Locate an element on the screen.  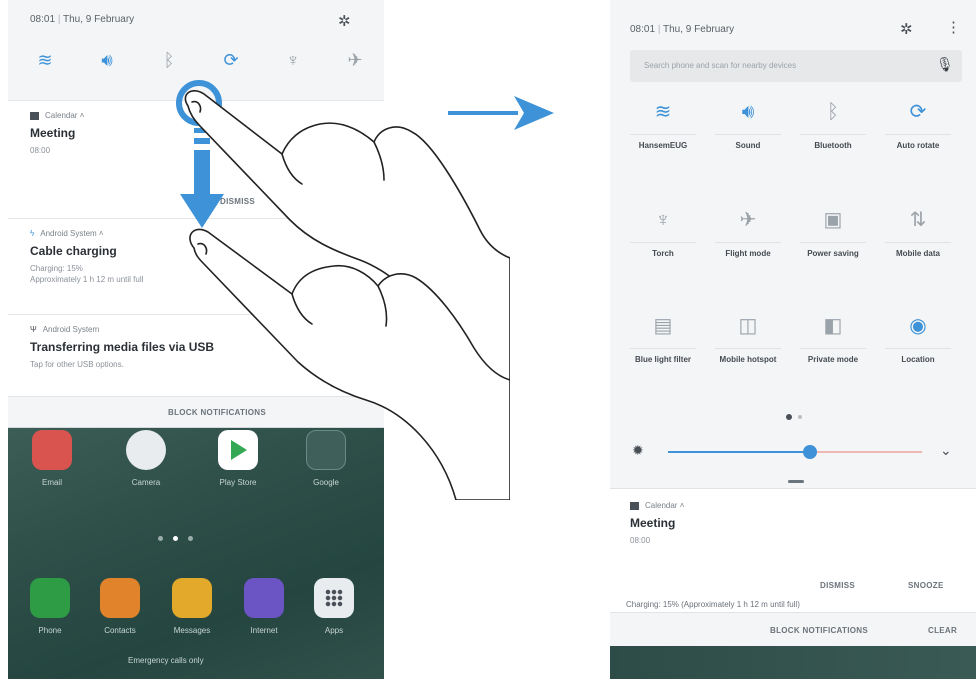
phone-app-icon is located at coordinates (50, 598).